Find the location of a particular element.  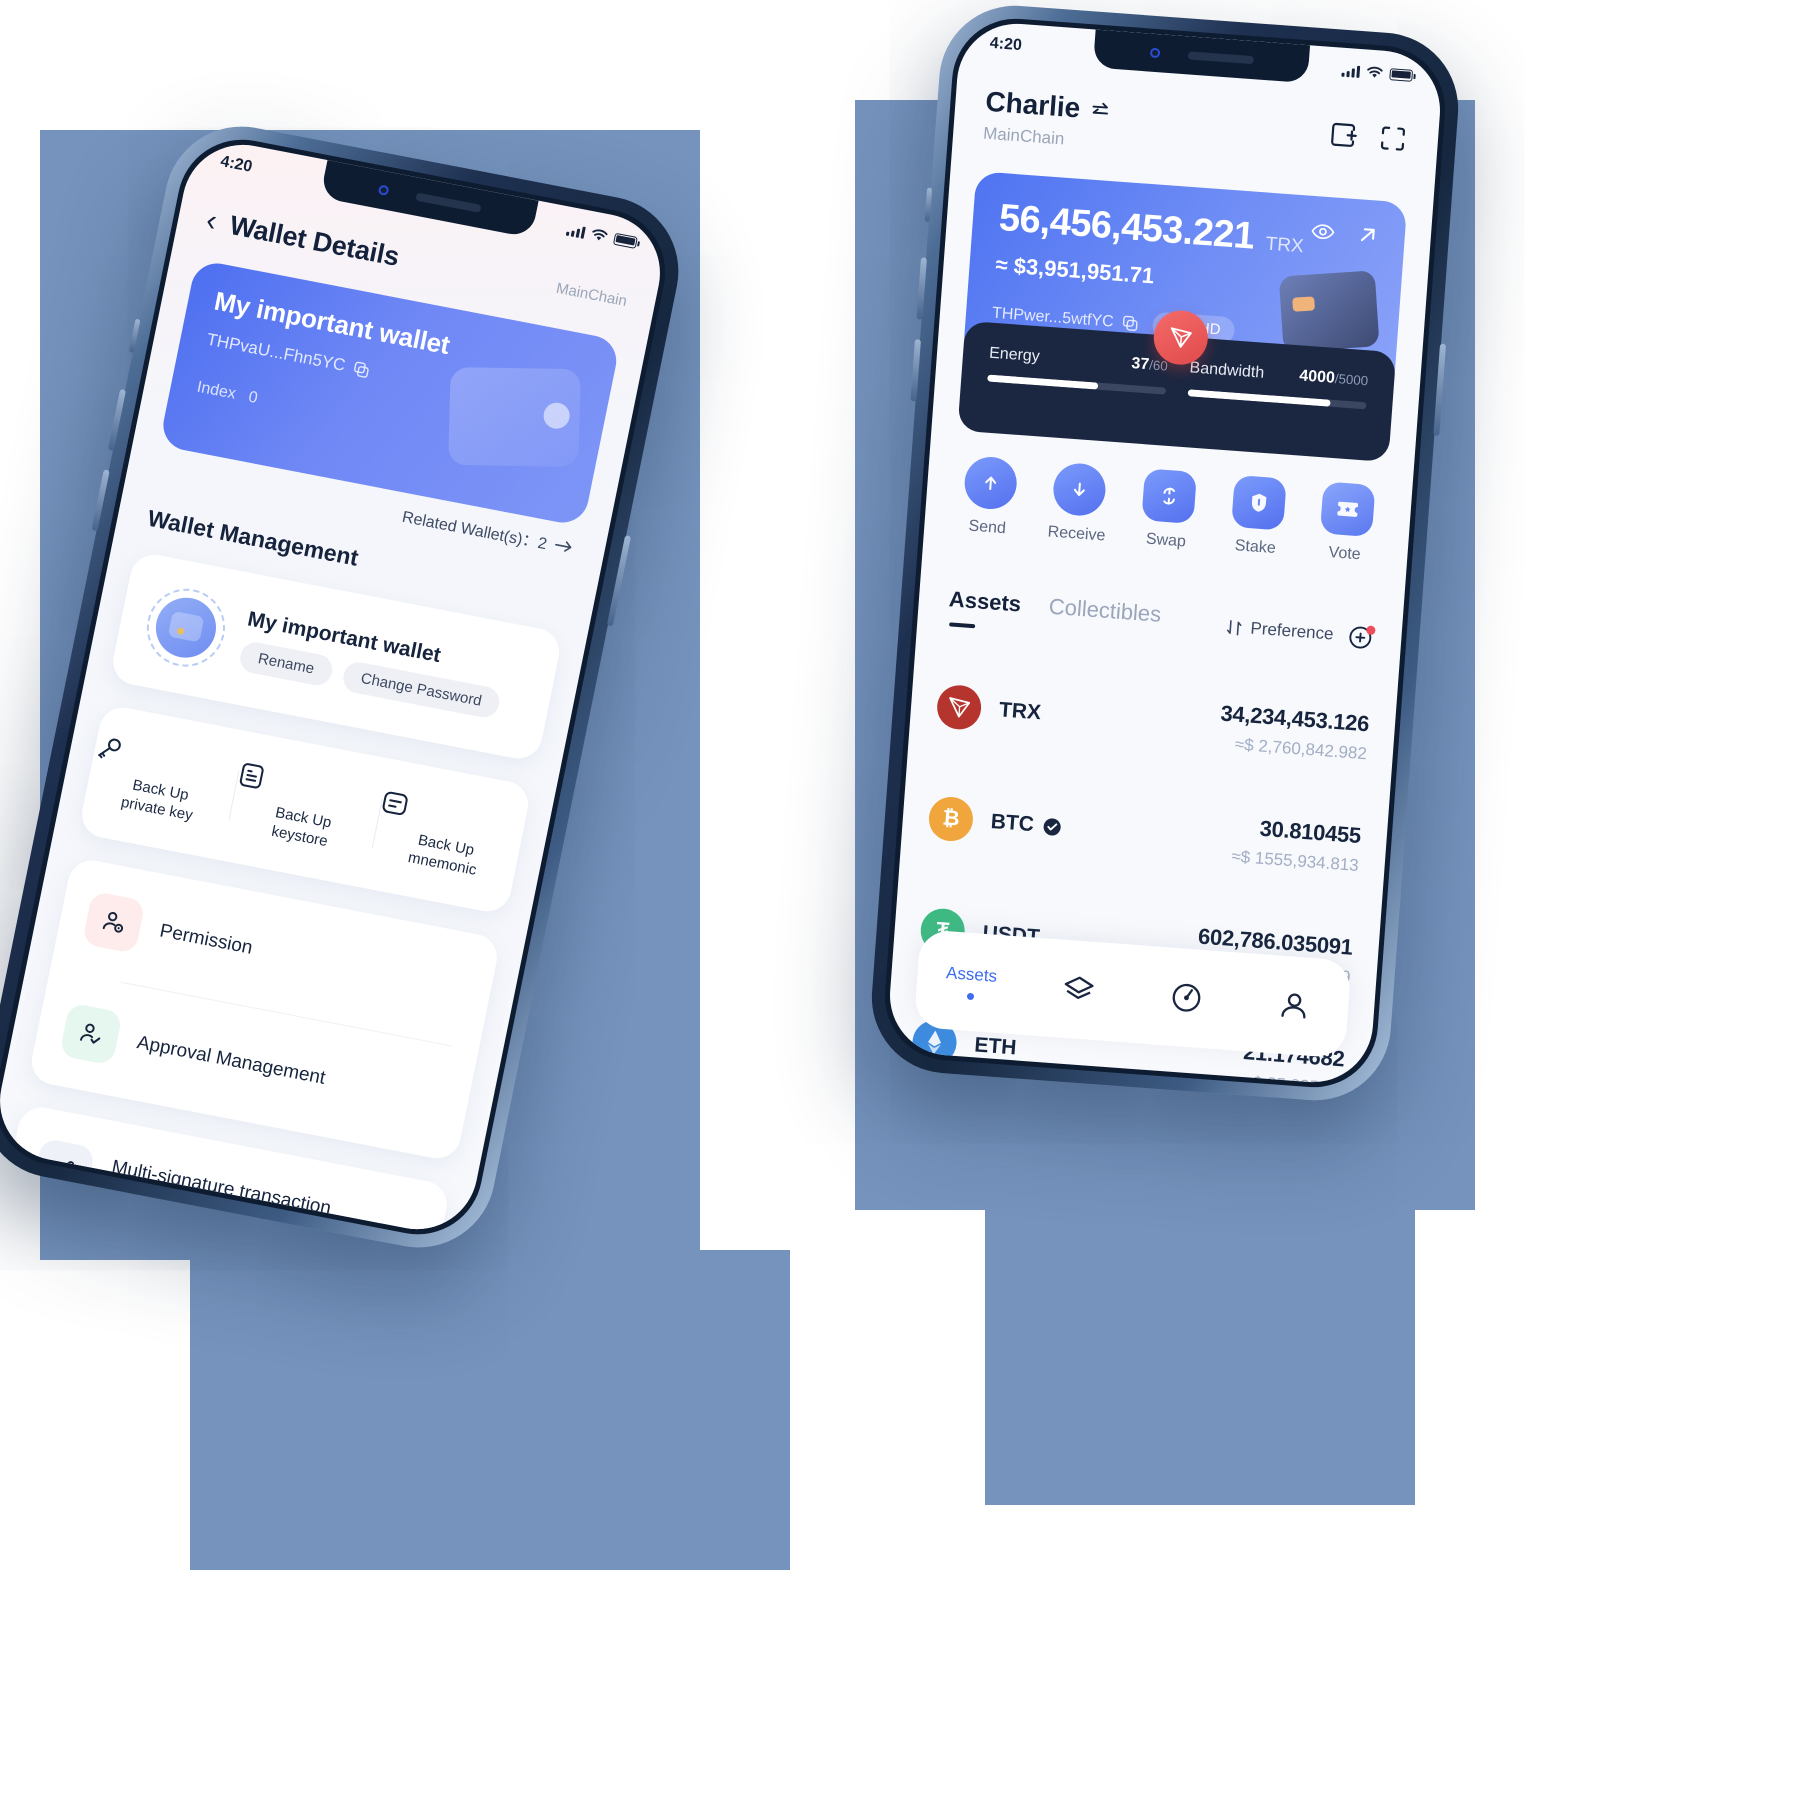

account-name: Charlie is located at coordinates (1033, 104).